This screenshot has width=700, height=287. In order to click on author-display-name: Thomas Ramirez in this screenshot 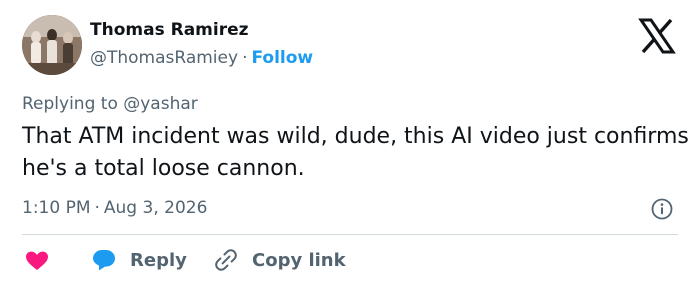, I will do `click(169, 30)`.